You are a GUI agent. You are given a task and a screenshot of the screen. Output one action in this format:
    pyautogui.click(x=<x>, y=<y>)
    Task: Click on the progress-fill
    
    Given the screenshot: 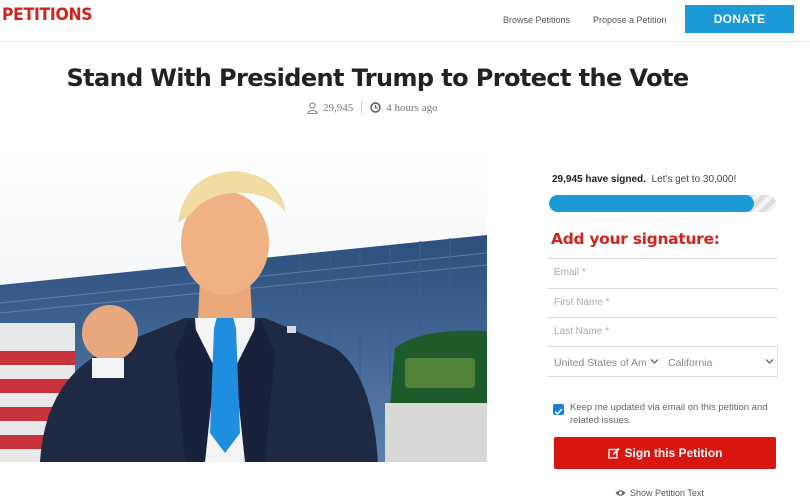 What is the action you would take?
    pyautogui.click(x=652, y=203)
    